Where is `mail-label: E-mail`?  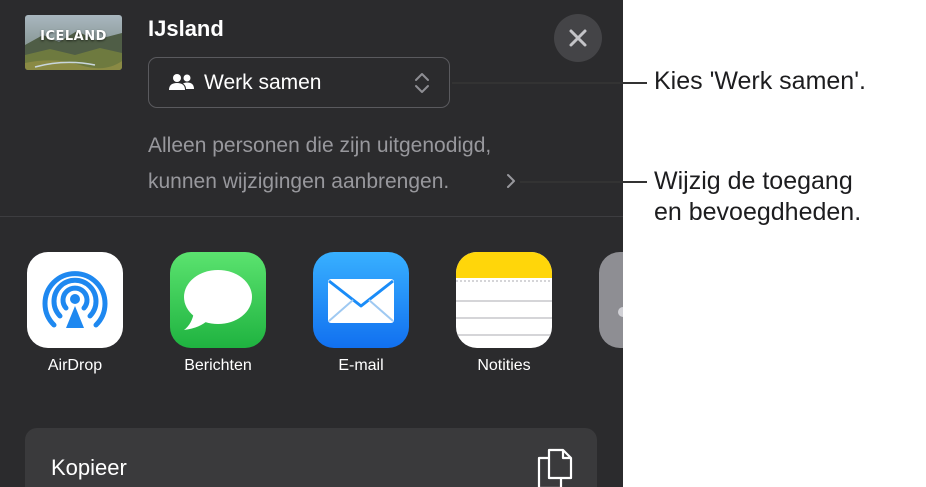
mail-label: E-mail is located at coordinates (361, 365).